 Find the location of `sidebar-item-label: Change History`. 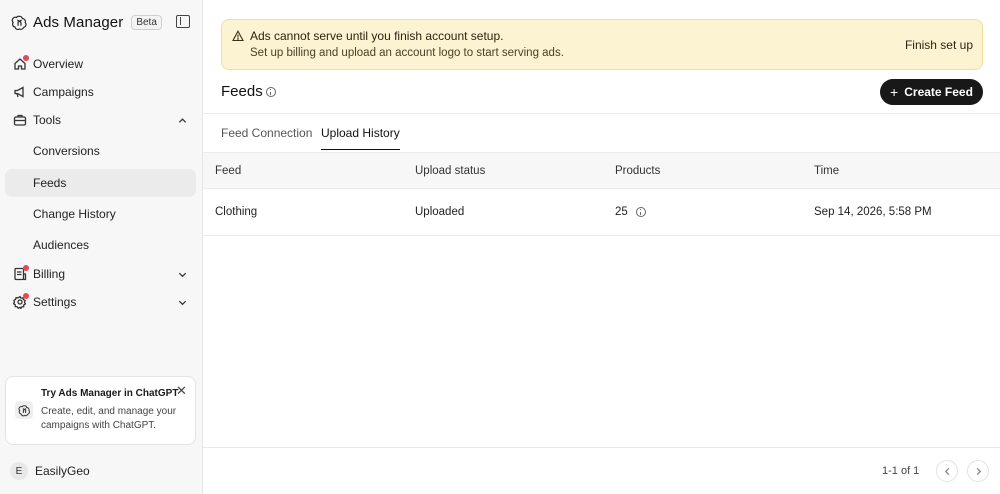

sidebar-item-label: Change History is located at coordinates (74, 214).